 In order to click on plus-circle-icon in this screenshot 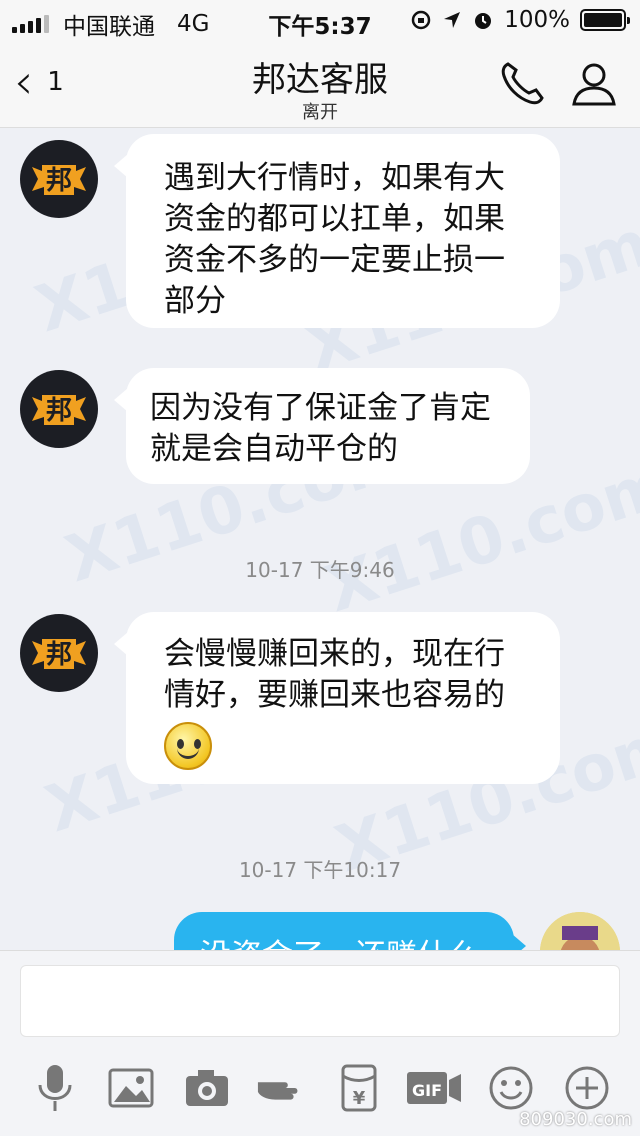, I will do `click(587, 1088)`.